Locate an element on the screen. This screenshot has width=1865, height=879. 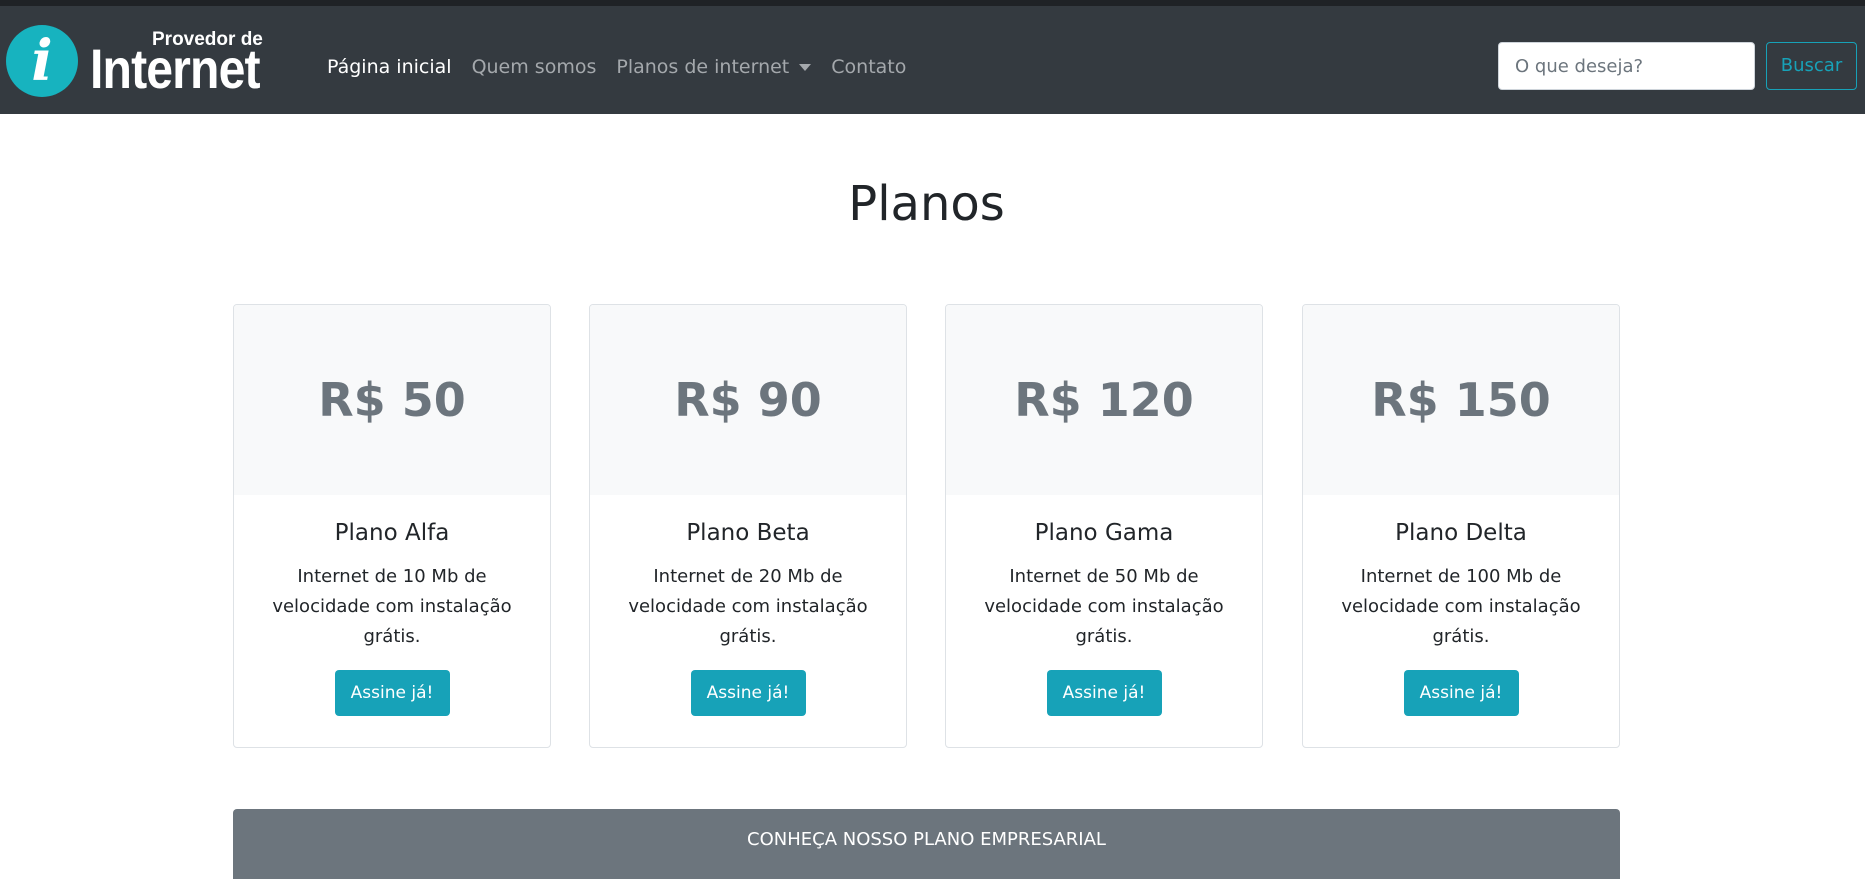
nav-item-label: Página inicial is located at coordinates (389, 67).